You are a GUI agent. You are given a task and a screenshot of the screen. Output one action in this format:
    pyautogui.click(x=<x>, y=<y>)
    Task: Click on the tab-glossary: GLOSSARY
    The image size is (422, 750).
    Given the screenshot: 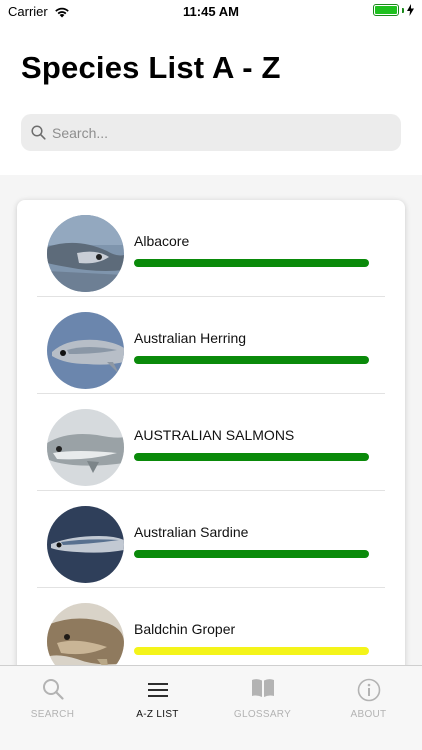 What is the action you would take?
    pyautogui.click(x=262, y=696)
    